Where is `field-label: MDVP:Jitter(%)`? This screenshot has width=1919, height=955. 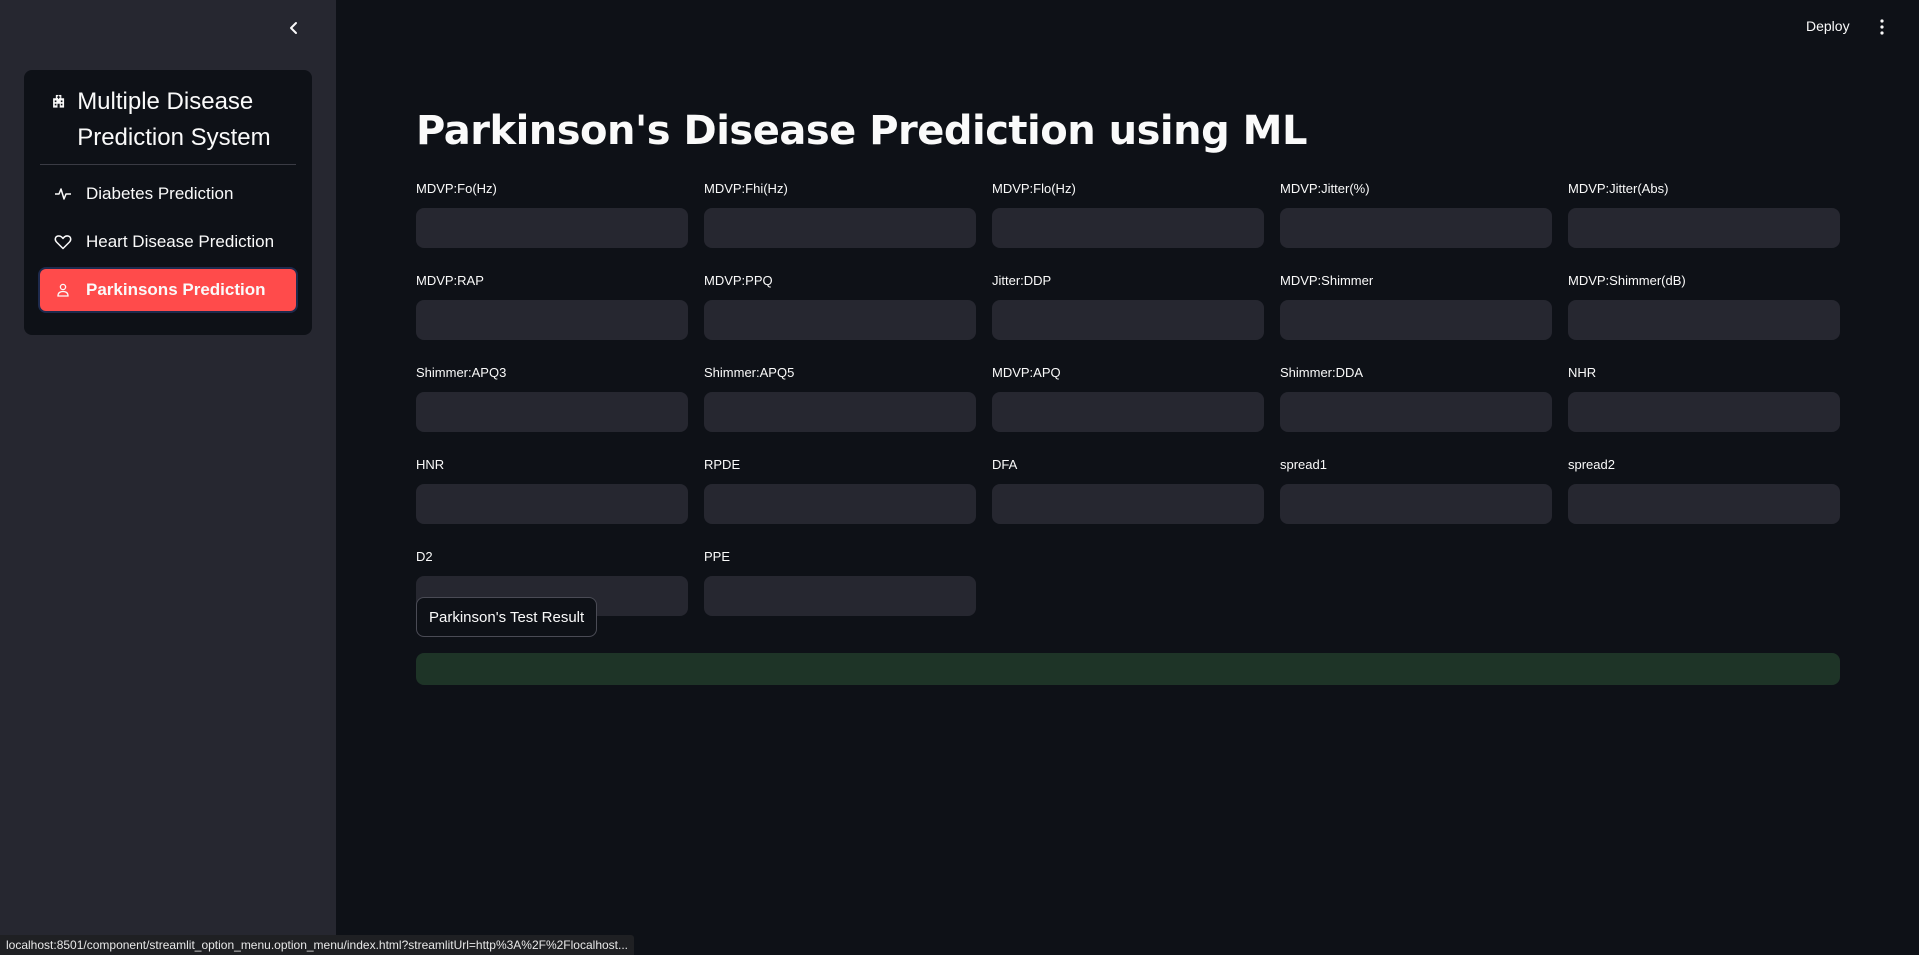 field-label: MDVP:Jitter(%) is located at coordinates (1325, 188).